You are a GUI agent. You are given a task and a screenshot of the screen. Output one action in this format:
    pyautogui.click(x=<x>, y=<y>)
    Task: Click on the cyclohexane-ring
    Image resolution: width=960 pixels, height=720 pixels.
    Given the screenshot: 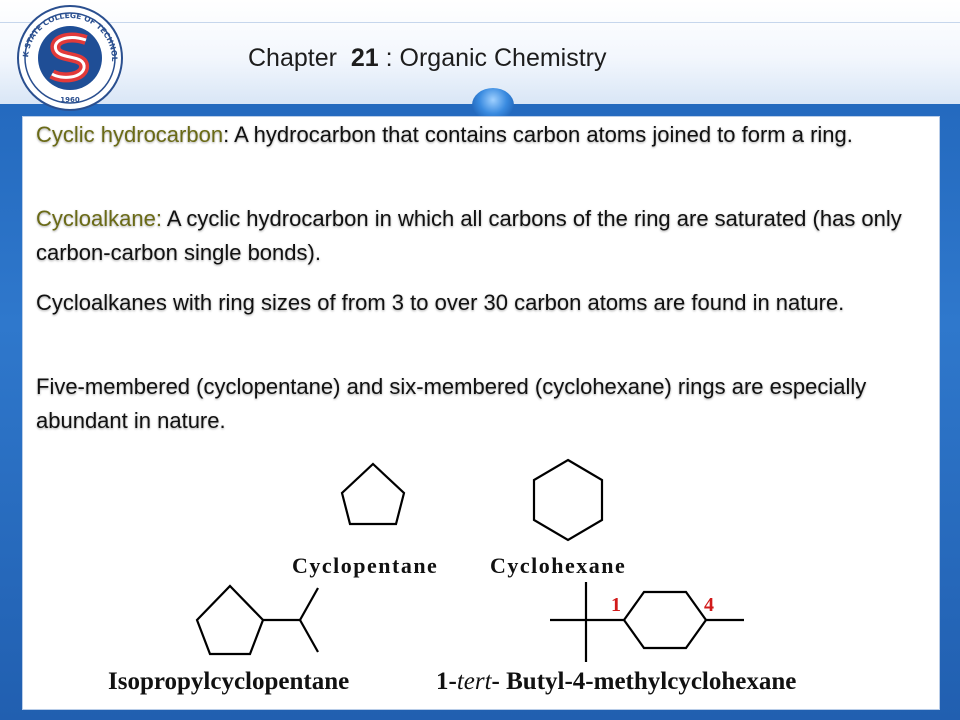 What is the action you would take?
    pyautogui.click(x=568, y=500)
    